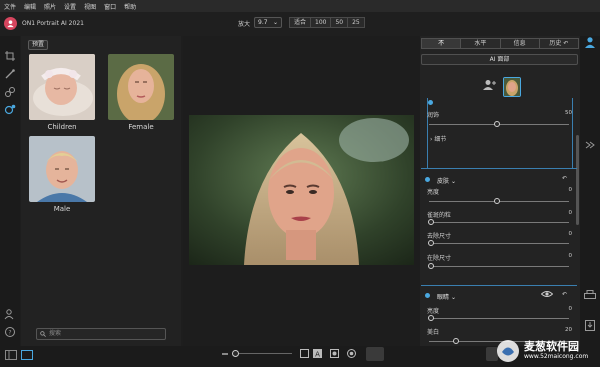 The height and width of the screenshot is (367, 600). Describe the element at coordinates (551, 346) in the screenshot. I see `watermark-title: 麦葱软件园` at that location.